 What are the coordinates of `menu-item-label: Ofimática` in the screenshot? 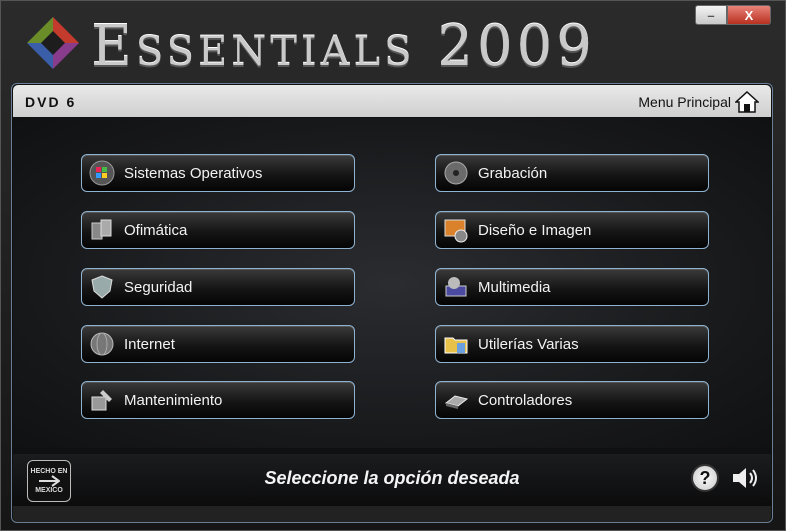 It's located at (156, 230).